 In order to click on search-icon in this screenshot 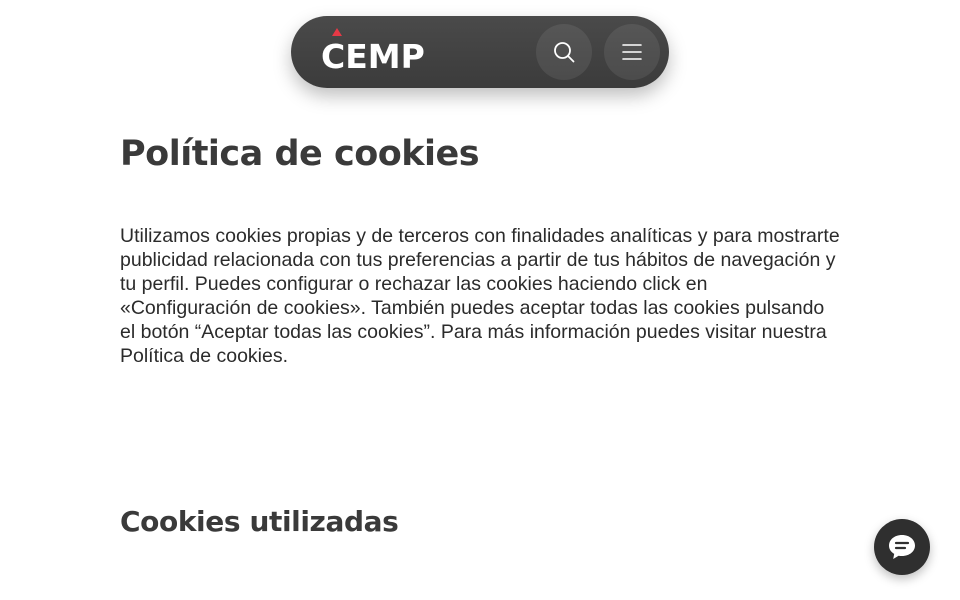, I will do `click(564, 52)`.